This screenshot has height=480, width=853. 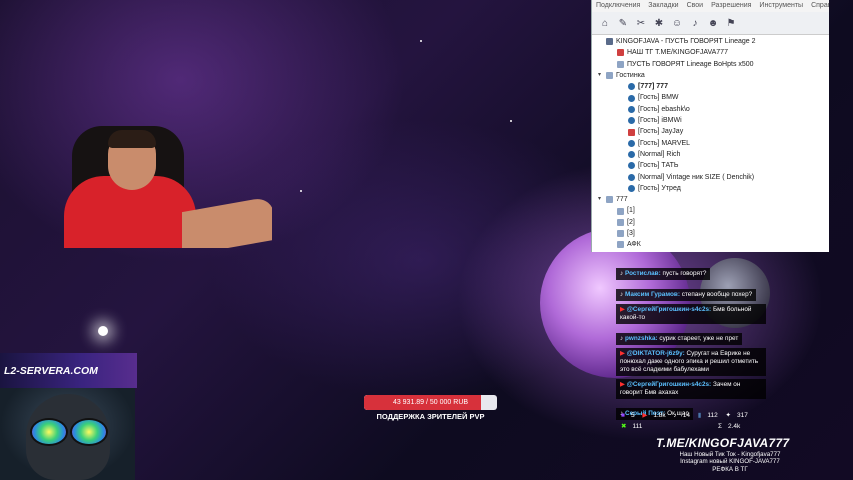 I want to click on channel-row: ▾ Гостинка, so click(x=710, y=75).